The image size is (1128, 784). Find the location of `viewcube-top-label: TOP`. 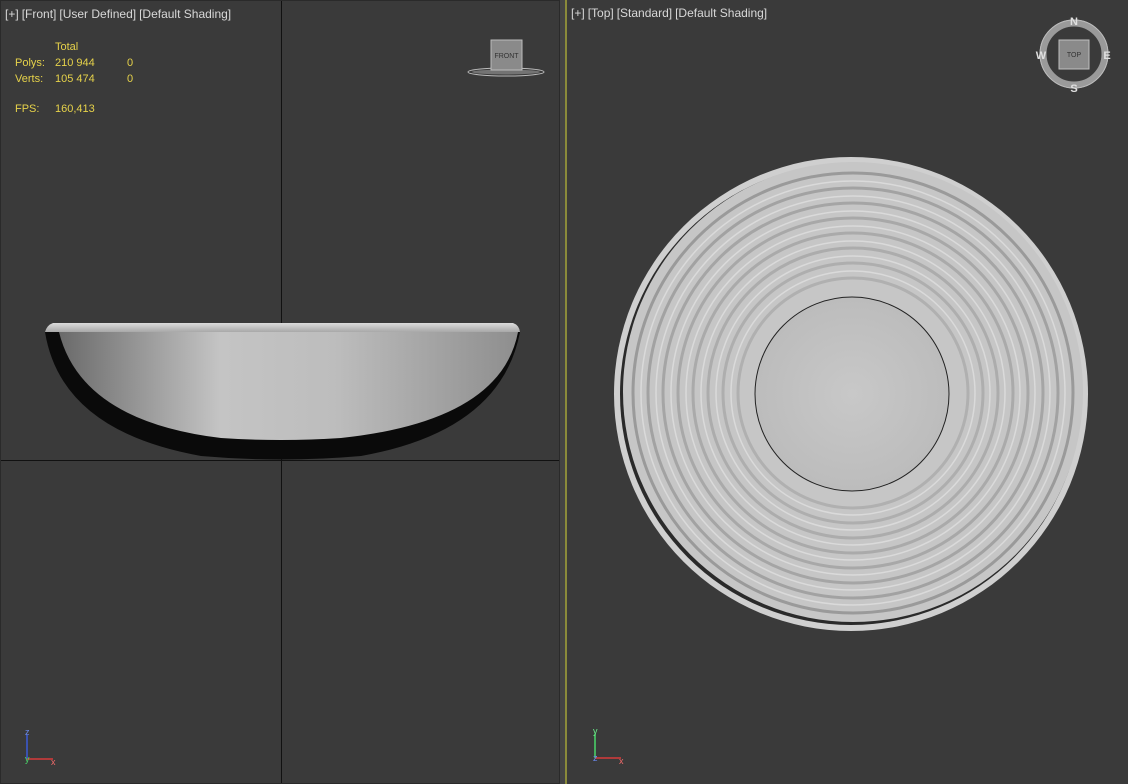

viewcube-top-label: TOP is located at coordinates (1074, 55).